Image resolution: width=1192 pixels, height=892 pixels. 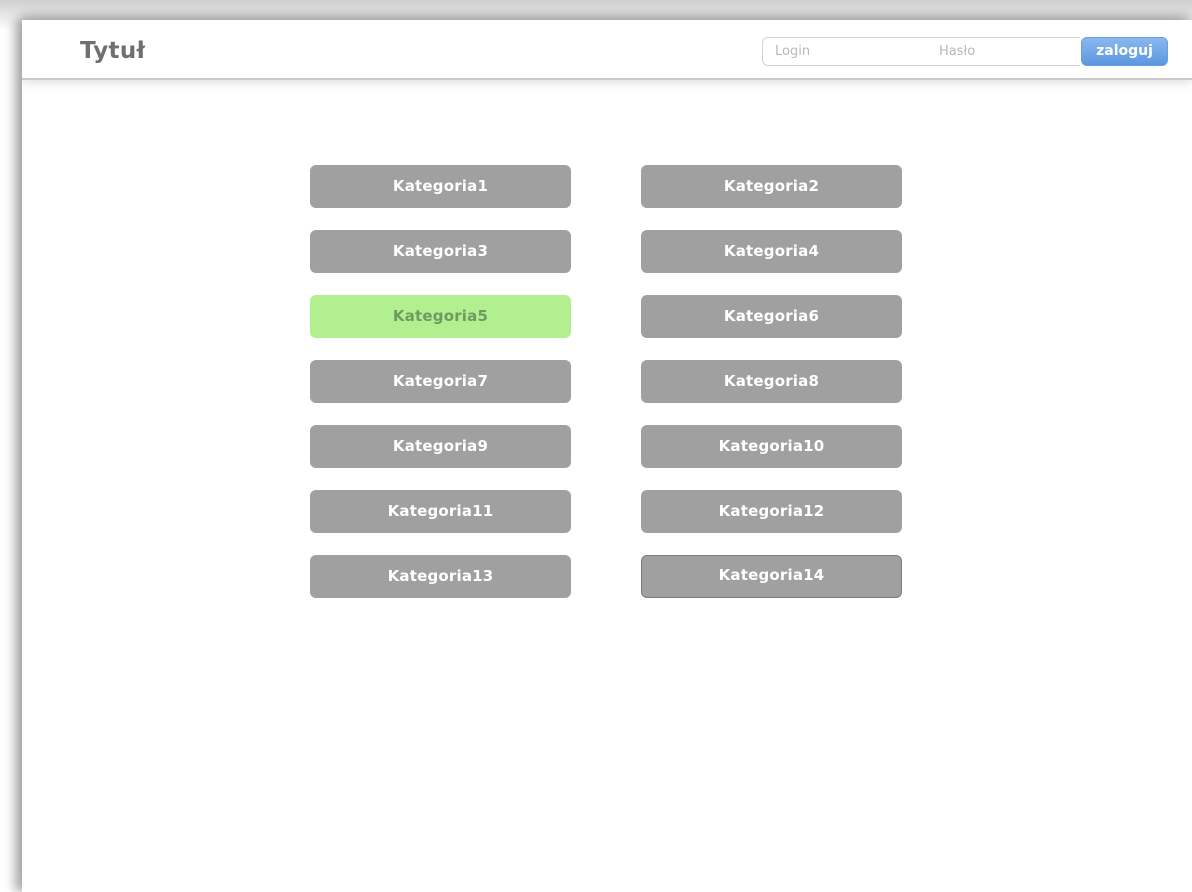 I want to click on login-input, so click(x=845, y=51).